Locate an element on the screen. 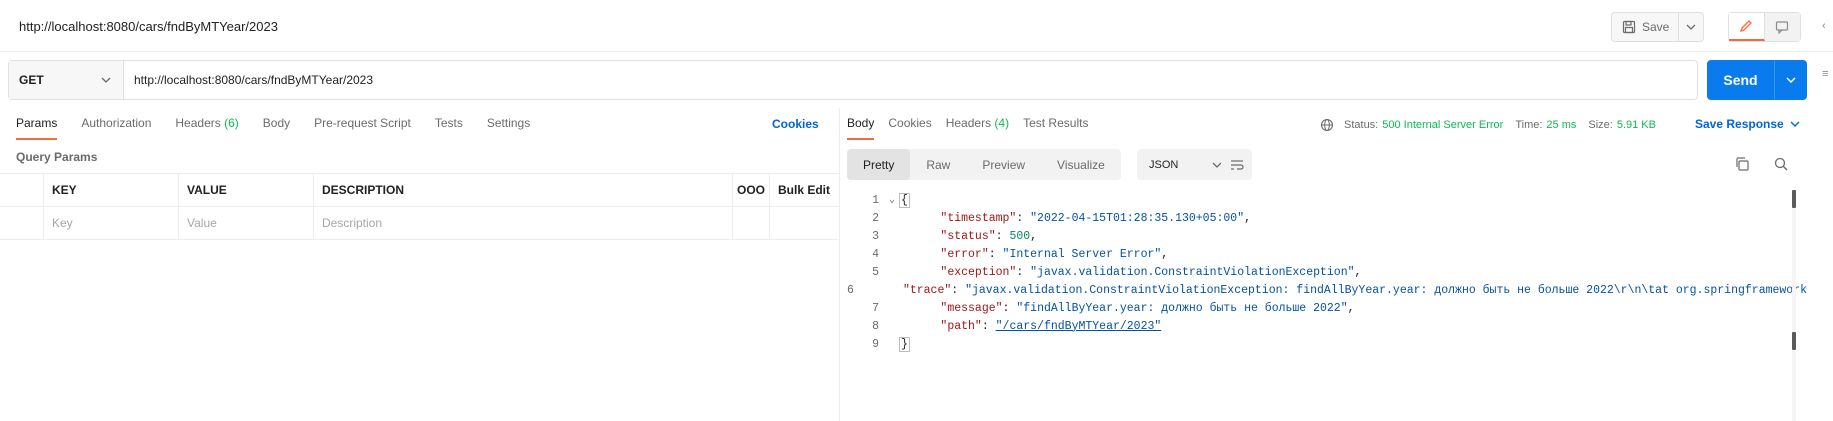  key-field: Key is located at coordinates (111, 223).